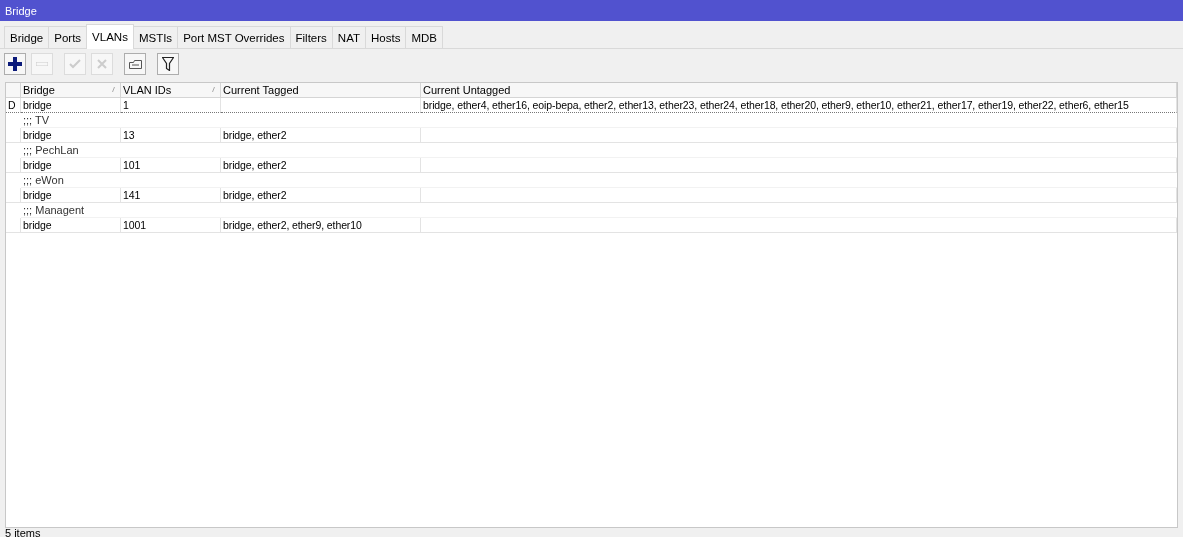  Describe the element at coordinates (110, 36) in the screenshot. I see `tab: VLANs` at that location.